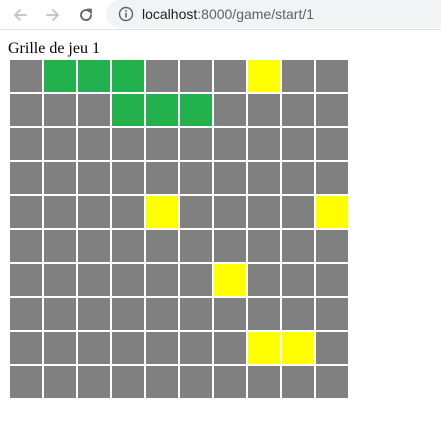 The image size is (441, 430). I want to click on address-bar: localhost:8000/game/start/1, so click(273, 14).